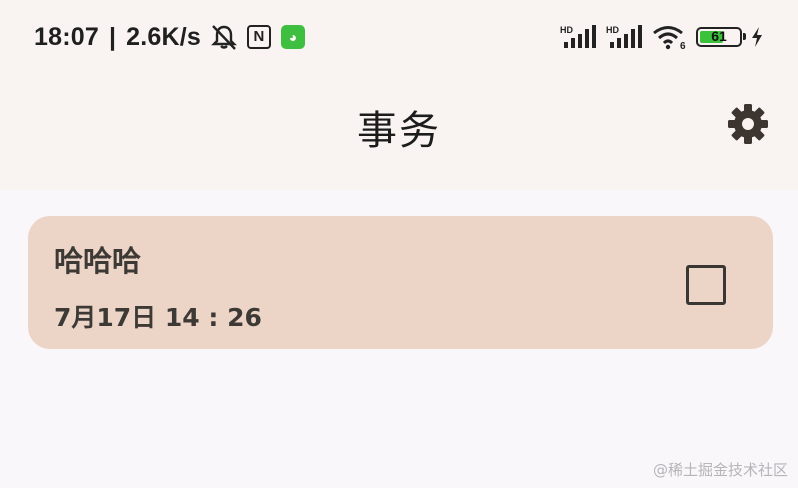 This screenshot has height=488, width=798. I want to click on svg-text: 6, so click(683, 45).